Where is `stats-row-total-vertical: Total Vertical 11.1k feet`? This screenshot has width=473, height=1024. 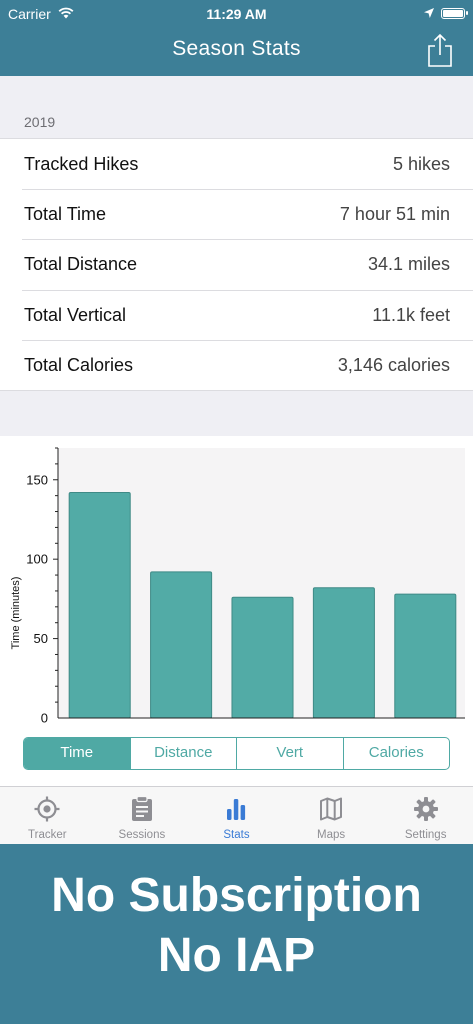
stats-row-total-vertical: Total Vertical 11.1k feet is located at coordinates (236, 314).